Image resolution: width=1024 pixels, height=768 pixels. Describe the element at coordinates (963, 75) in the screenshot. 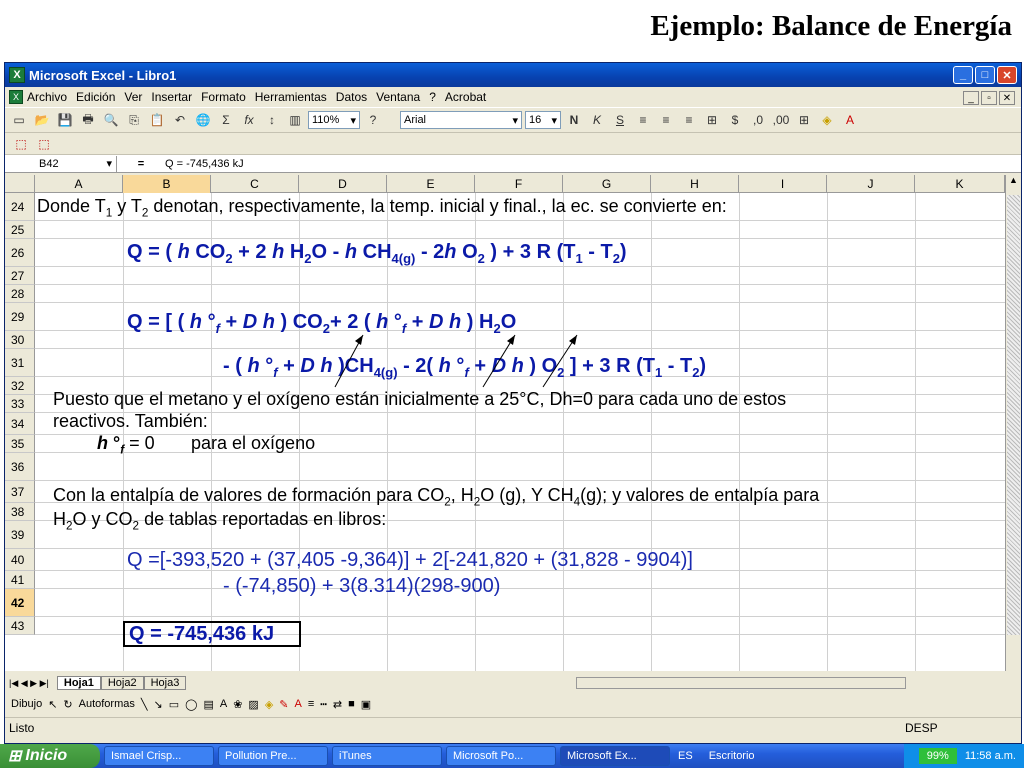

I see `minimize-button: _` at that location.